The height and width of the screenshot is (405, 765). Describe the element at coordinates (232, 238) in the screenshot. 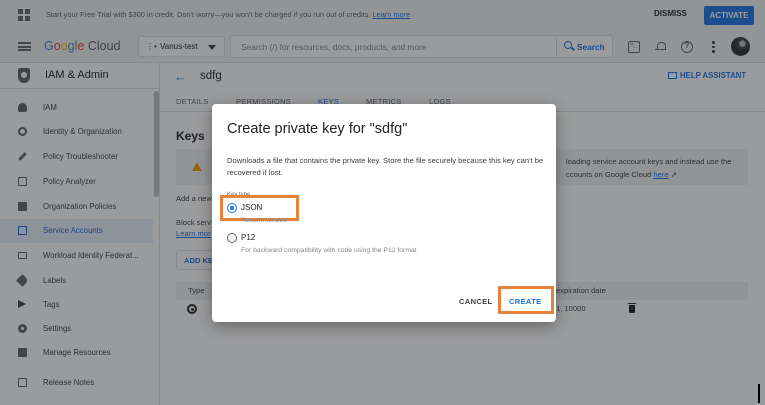

I see `p12-radio` at that location.